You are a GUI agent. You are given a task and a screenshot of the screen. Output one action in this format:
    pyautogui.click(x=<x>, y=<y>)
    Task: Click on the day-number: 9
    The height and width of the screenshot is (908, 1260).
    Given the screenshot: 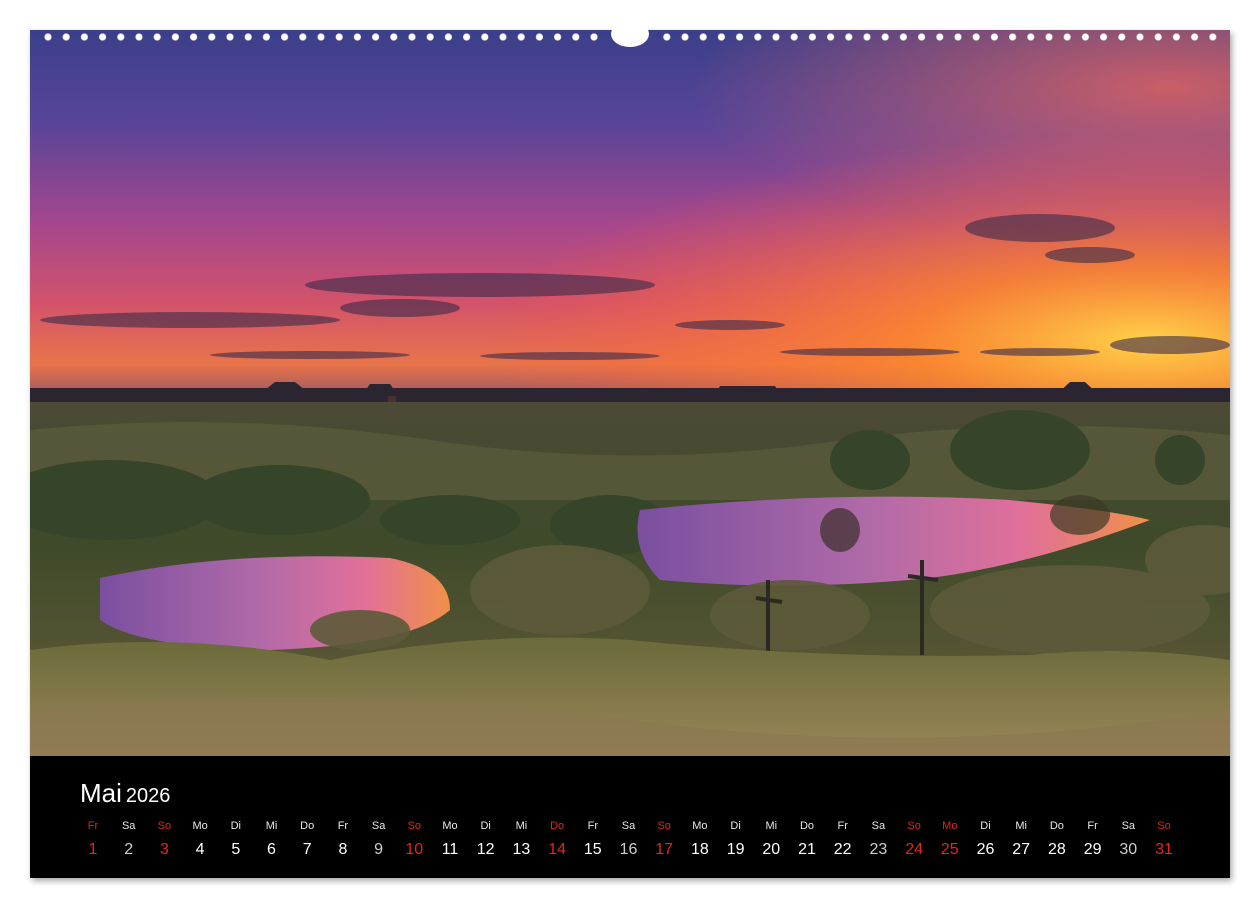 What is the action you would take?
    pyautogui.click(x=379, y=849)
    